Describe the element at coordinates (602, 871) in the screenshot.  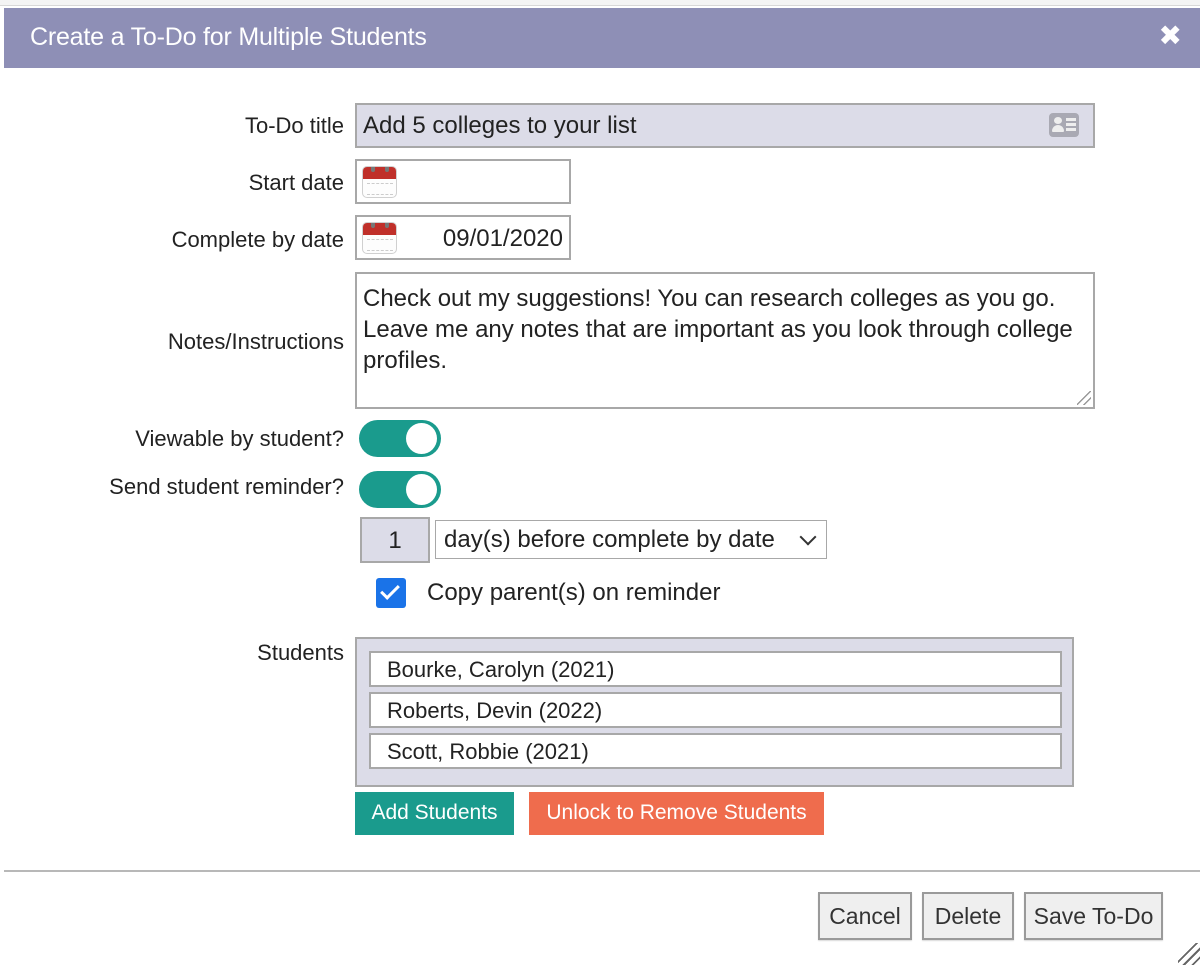
I see `footer-divider` at that location.